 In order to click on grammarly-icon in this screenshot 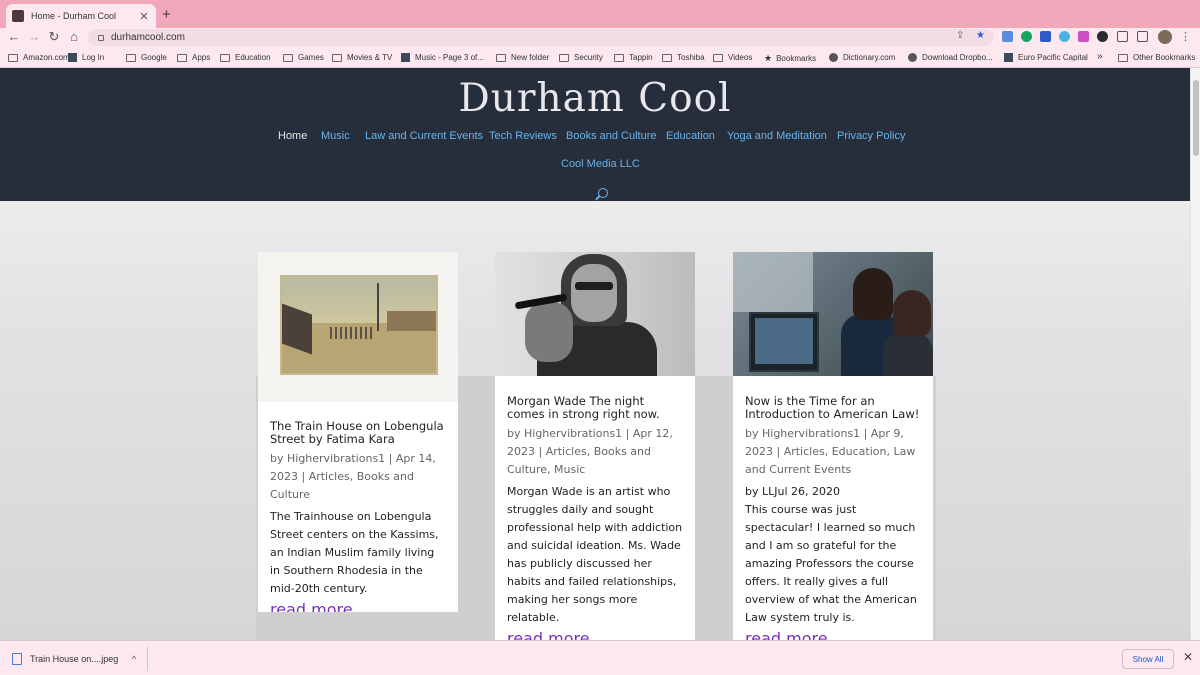, I will do `click(1026, 36)`.